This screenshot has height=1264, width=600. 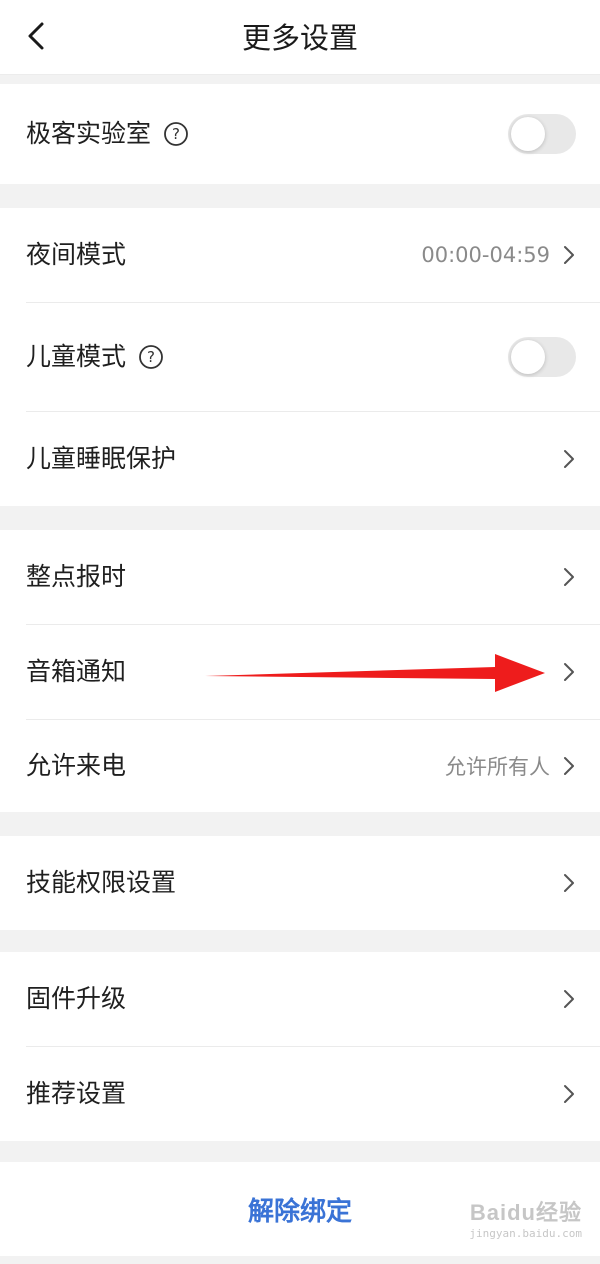 What do you see at coordinates (485, 255) in the screenshot?
I see `night-mode-value: 00:00-04:59` at bounding box center [485, 255].